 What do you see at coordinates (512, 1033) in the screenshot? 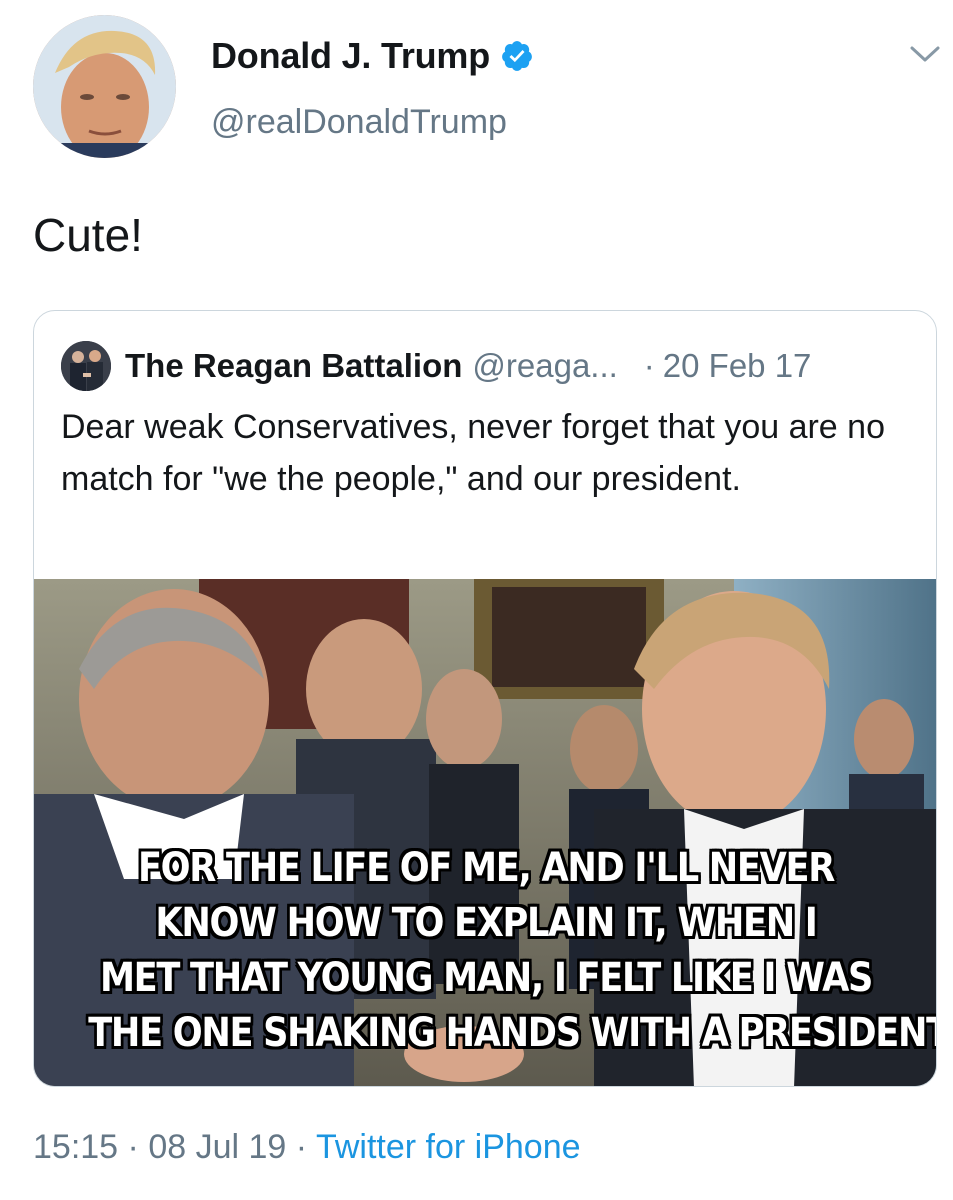
I see `meme-caption-line: THE ONE SHAKING HANDS WITH A PRESIDENT.` at bounding box center [512, 1033].